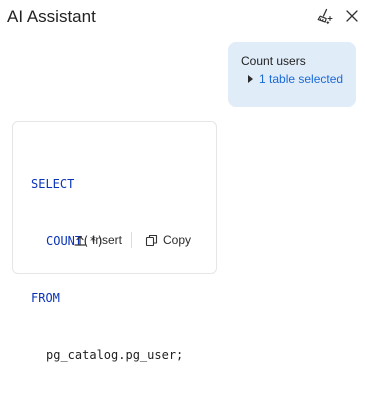 The image size is (365, 403). I want to click on user-message-bubble: Count users 1 table selected, so click(292, 74).